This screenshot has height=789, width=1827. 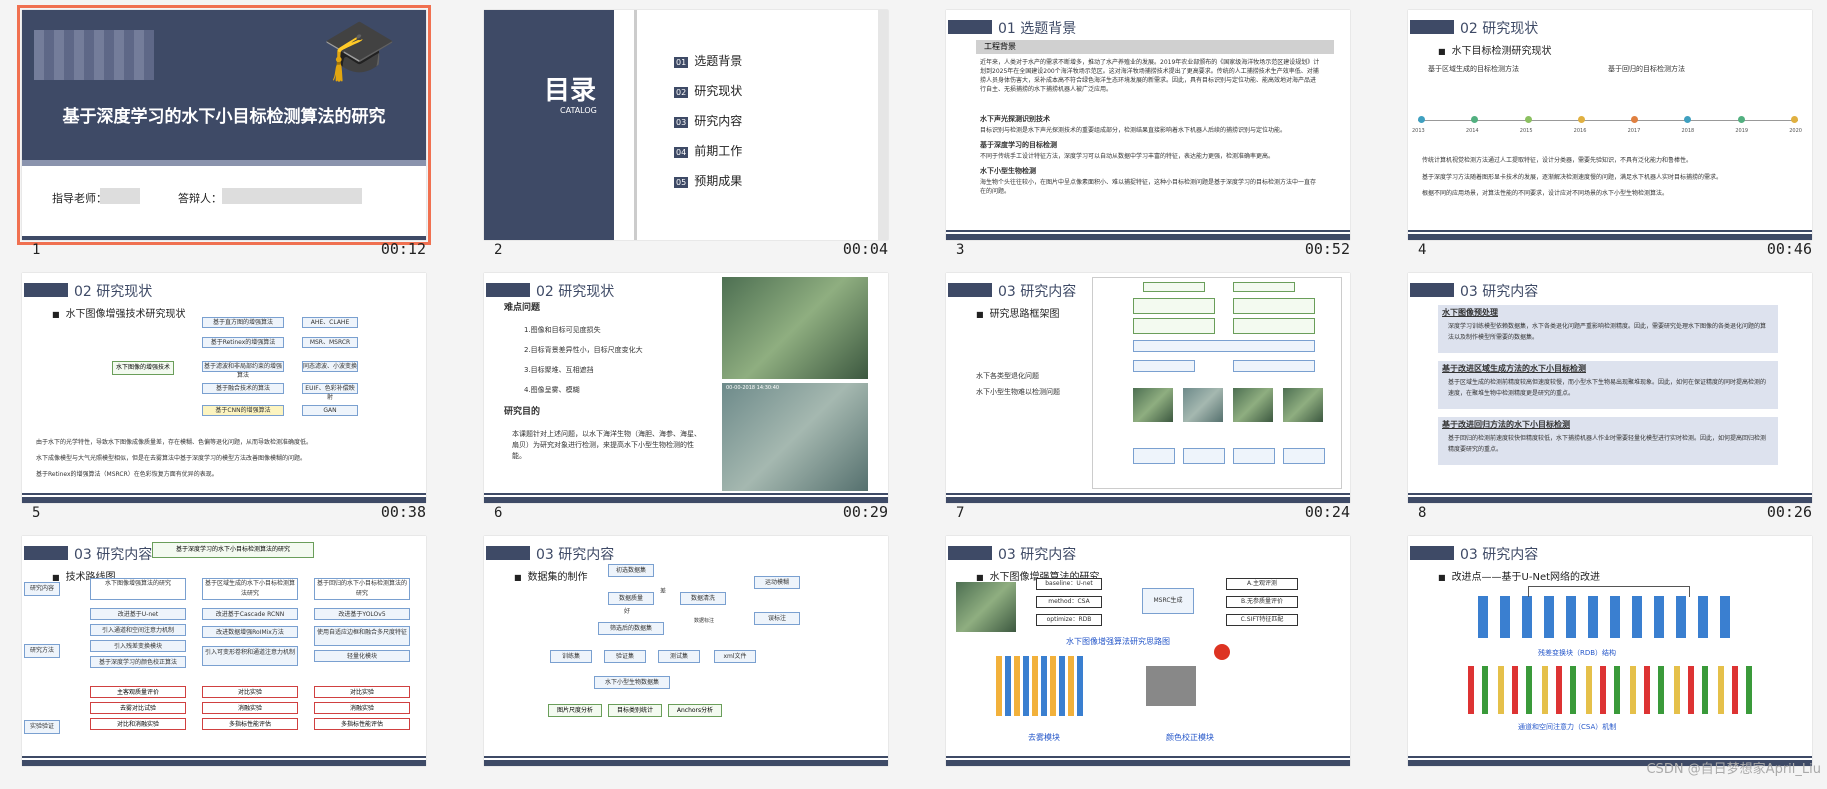 I want to click on branch-node: 基于Retinex的增强算法, so click(x=243, y=342).